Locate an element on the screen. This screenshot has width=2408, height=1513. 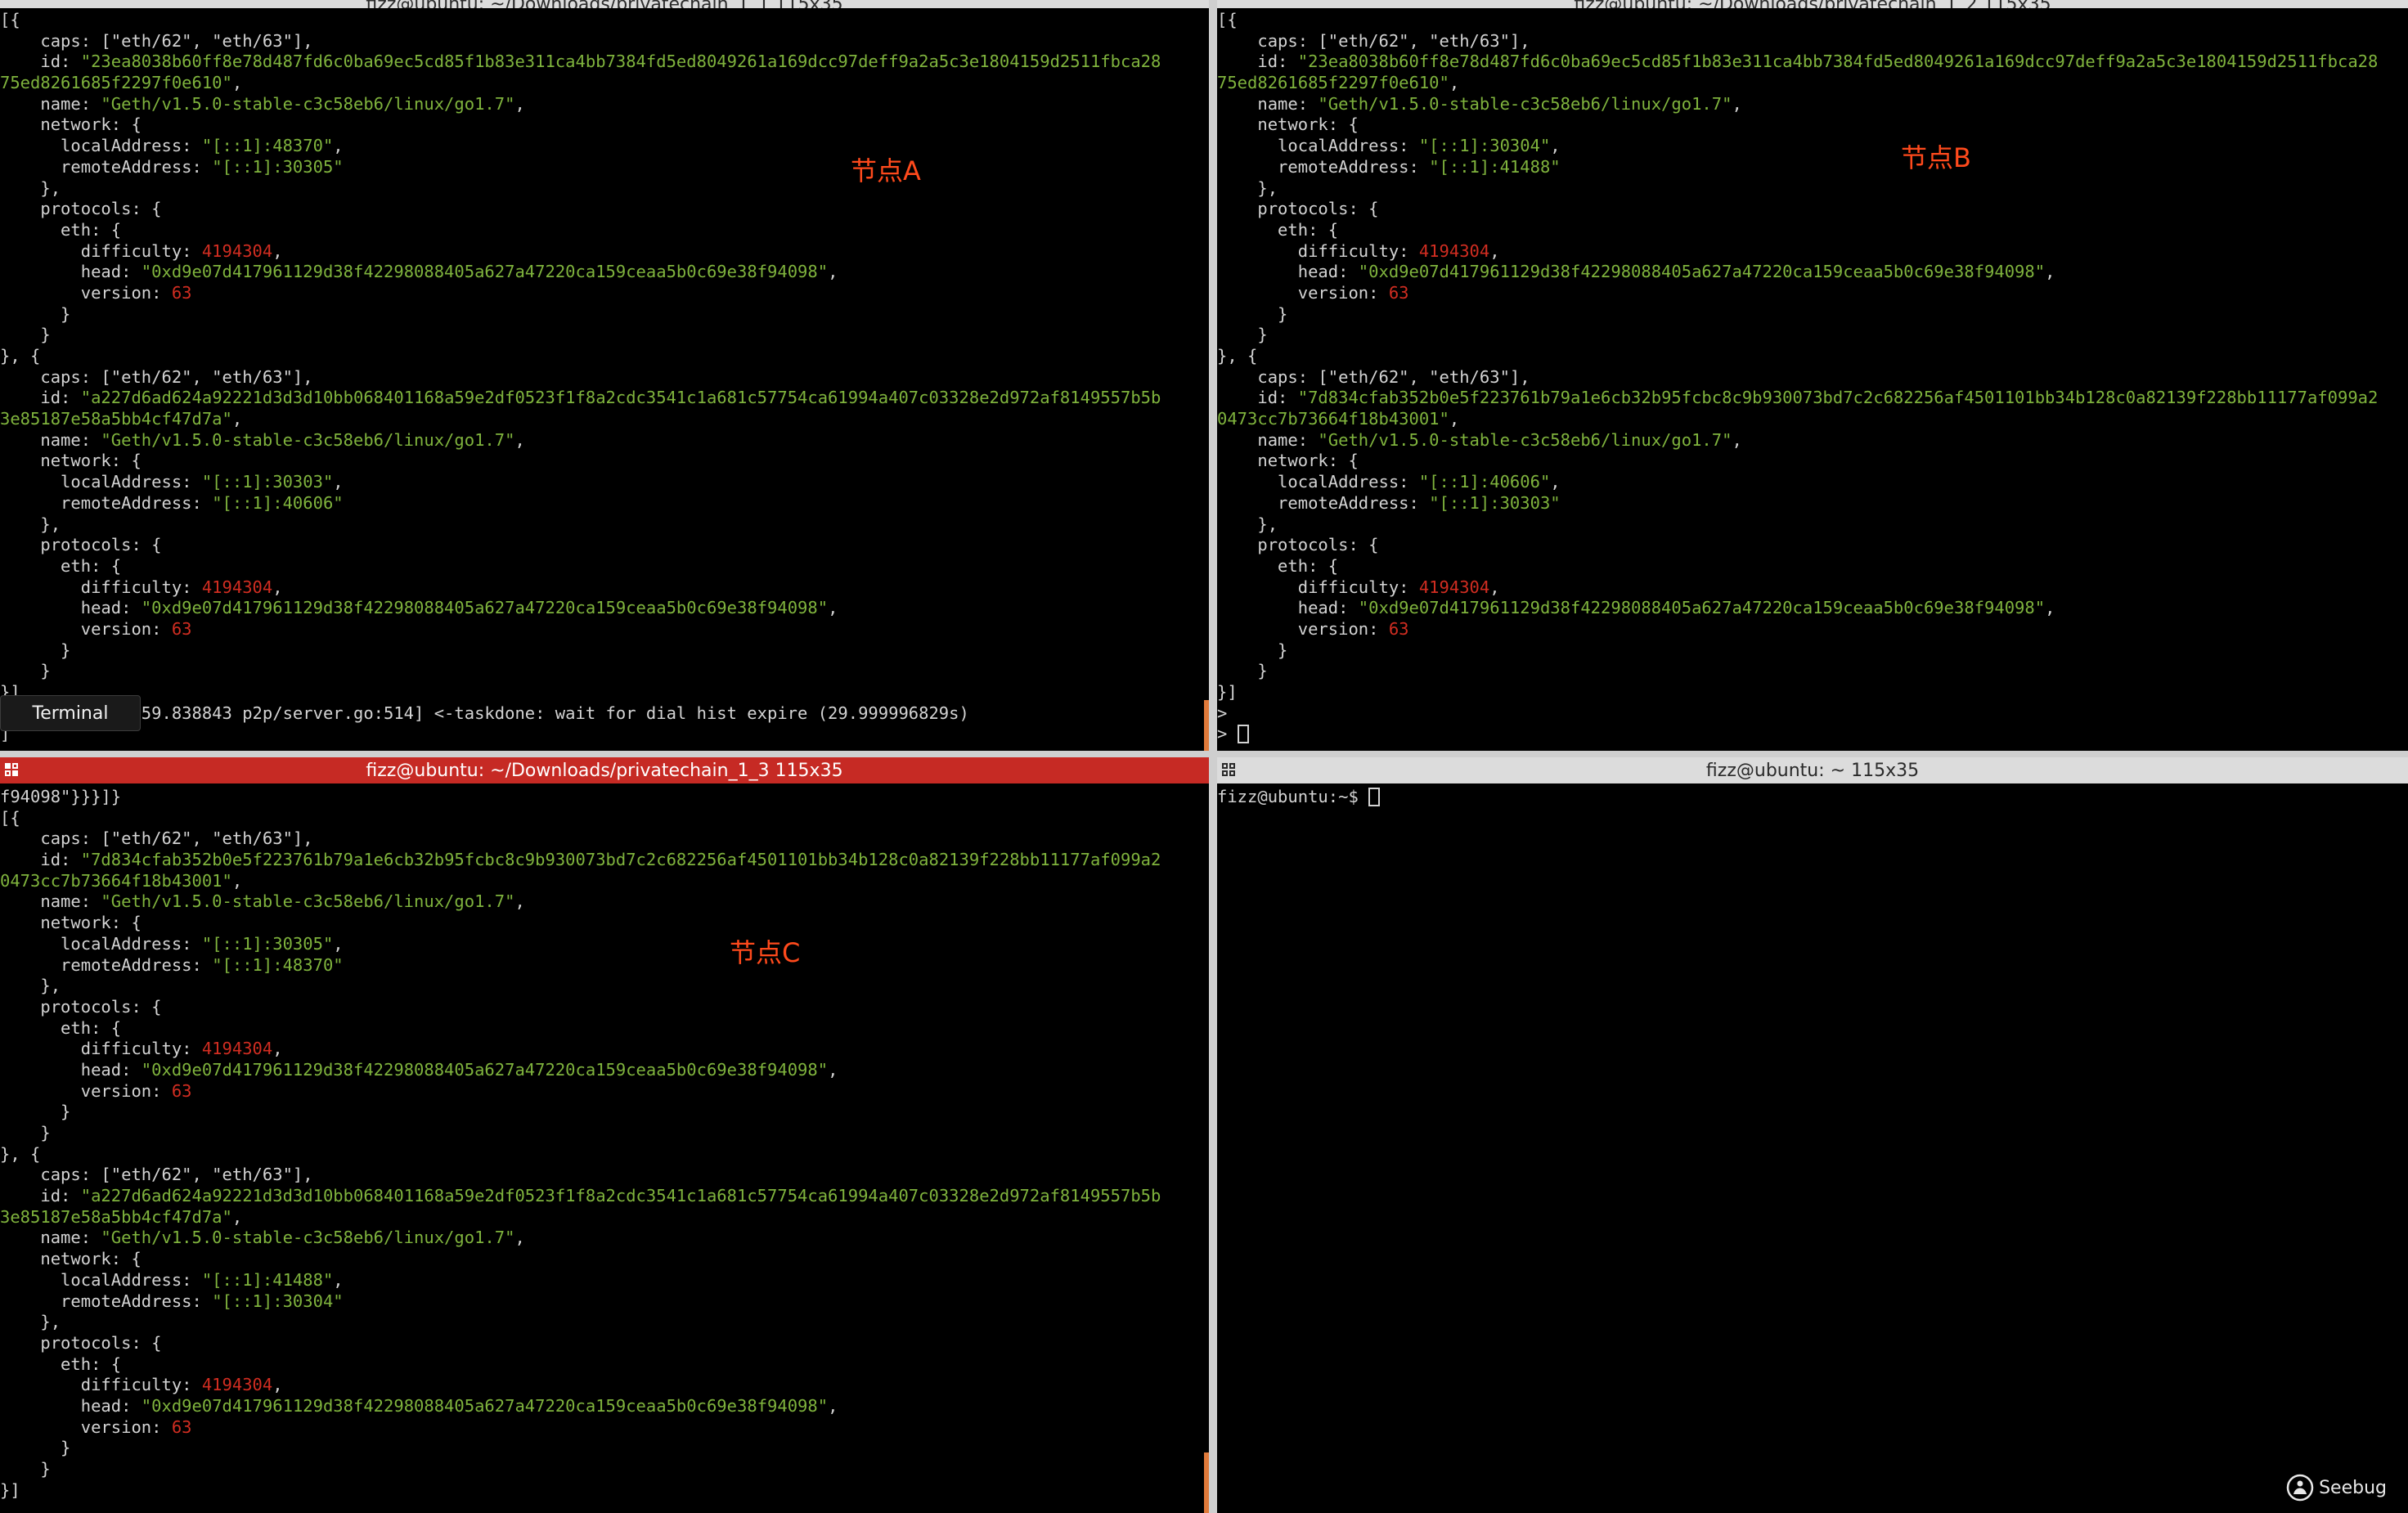
terminal-text: protocols: { is located at coordinates (81, 1007).